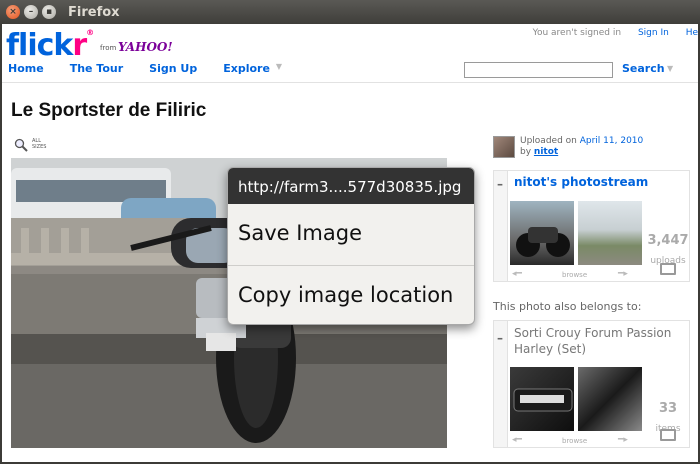  Describe the element at coordinates (108, 48) in the screenshot. I see `from-label: from` at that location.